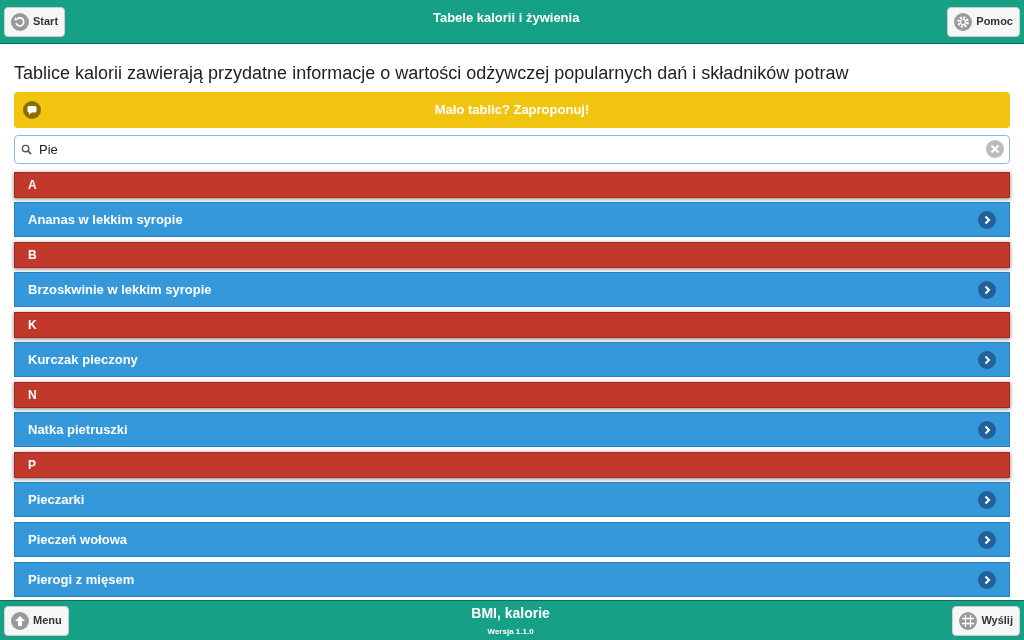 The height and width of the screenshot is (640, 1024). I want to click on list-item: Pieczeń wołowa, so click(512, 539).